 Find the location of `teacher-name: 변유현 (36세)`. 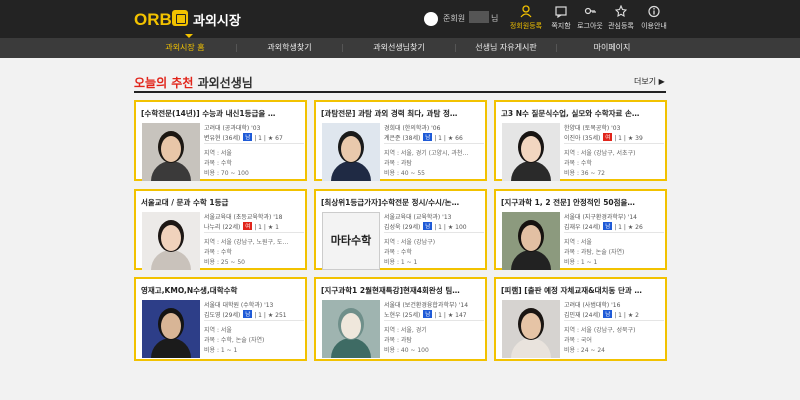

teacher-name: 변유현 (36세) is located at coordinates (222, 138).